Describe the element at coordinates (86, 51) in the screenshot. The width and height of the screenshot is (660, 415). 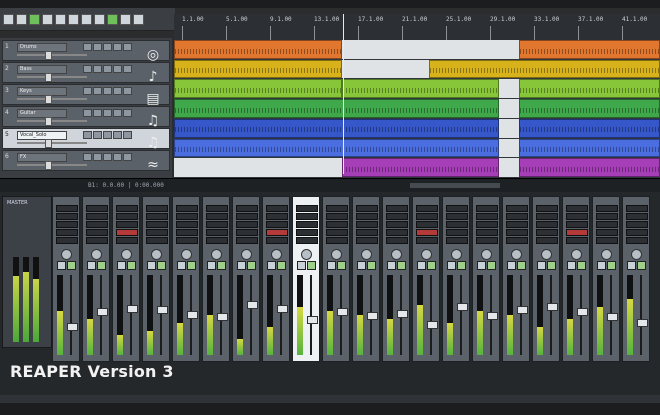
I see `track-header: 1 Drums ◎` at that location.